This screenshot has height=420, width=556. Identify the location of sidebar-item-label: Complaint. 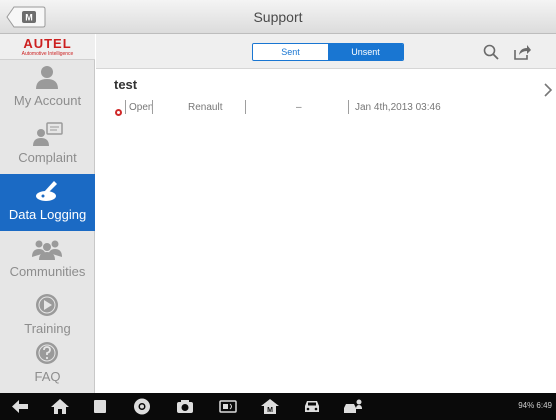
(47, 157).